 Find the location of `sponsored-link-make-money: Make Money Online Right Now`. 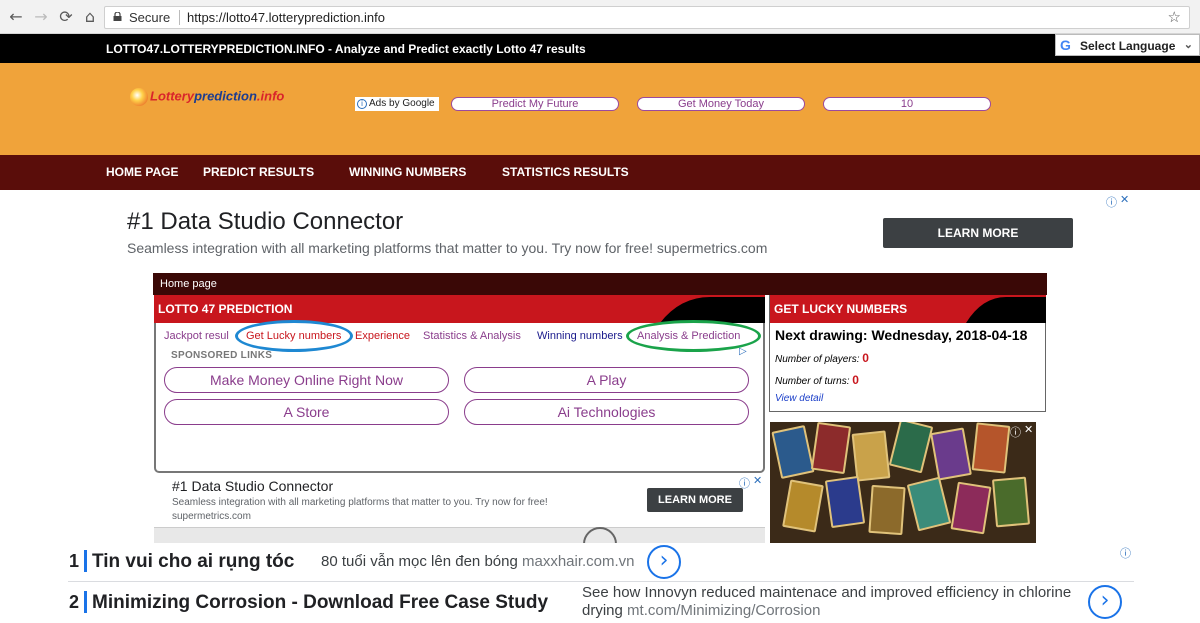

sponsored-link-make-money: Make Money Online Right Now is located at coordinates (306, 380).